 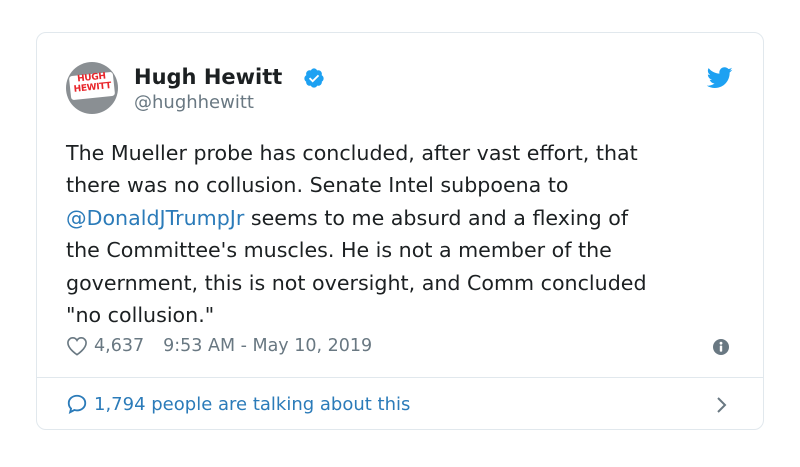 What do you see at coordinates (194, 103) in the screenshot?
I see `author-handle: @hughhewitt` at bounding box center [194, 103].